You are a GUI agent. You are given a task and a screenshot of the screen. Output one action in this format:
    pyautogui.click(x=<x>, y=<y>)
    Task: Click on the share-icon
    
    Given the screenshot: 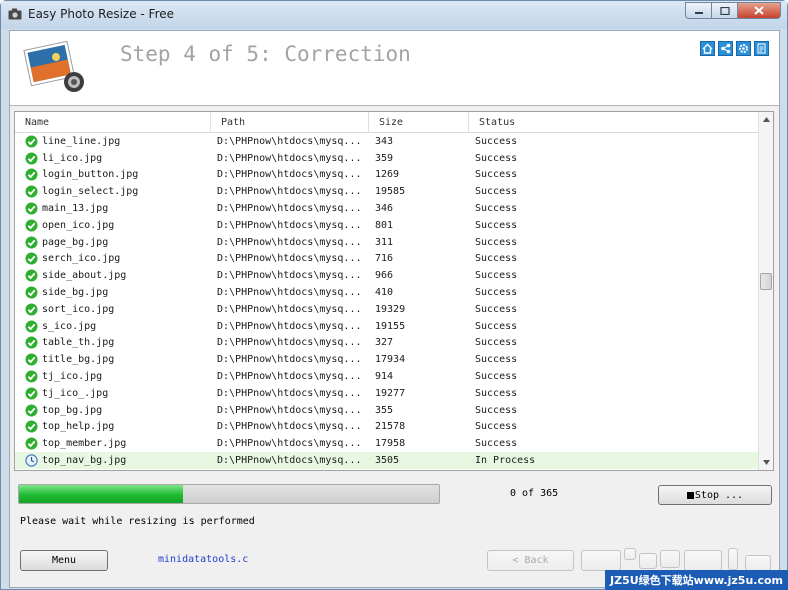 What is the action you would take?
    pyautogui.click(x=726, y=48)
    